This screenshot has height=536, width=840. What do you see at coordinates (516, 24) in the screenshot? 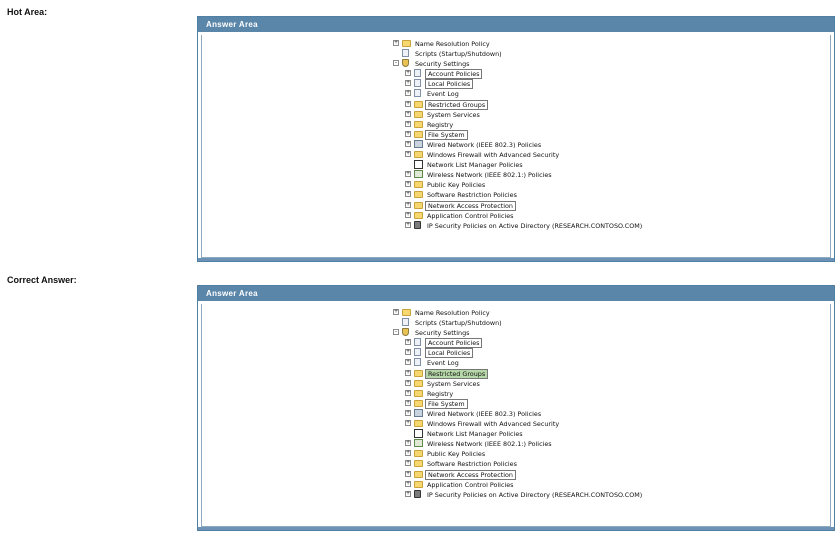
I see `answer-area-header: Answer Area` at bounding box center [516, 24].